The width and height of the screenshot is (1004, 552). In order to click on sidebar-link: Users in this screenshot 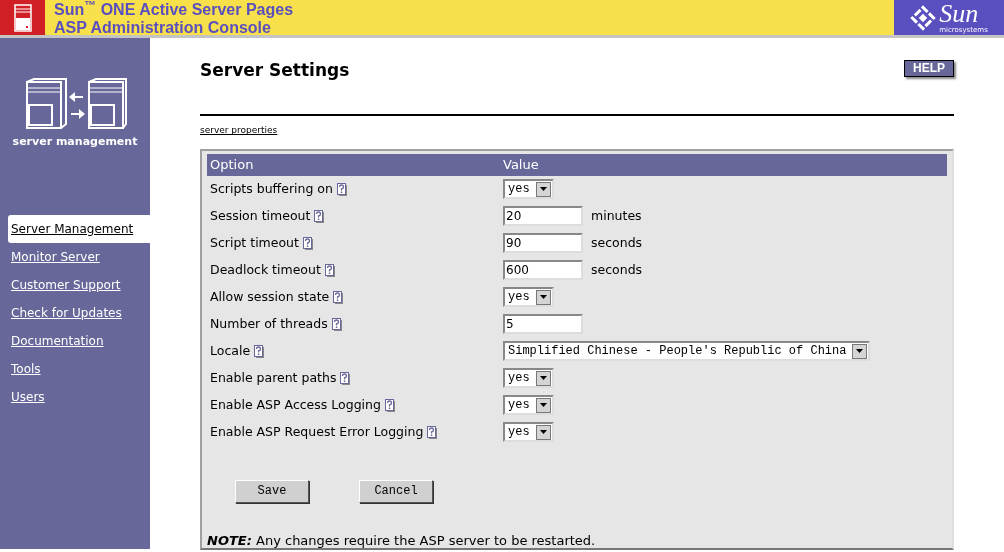, I will do `click(79, 396)`.